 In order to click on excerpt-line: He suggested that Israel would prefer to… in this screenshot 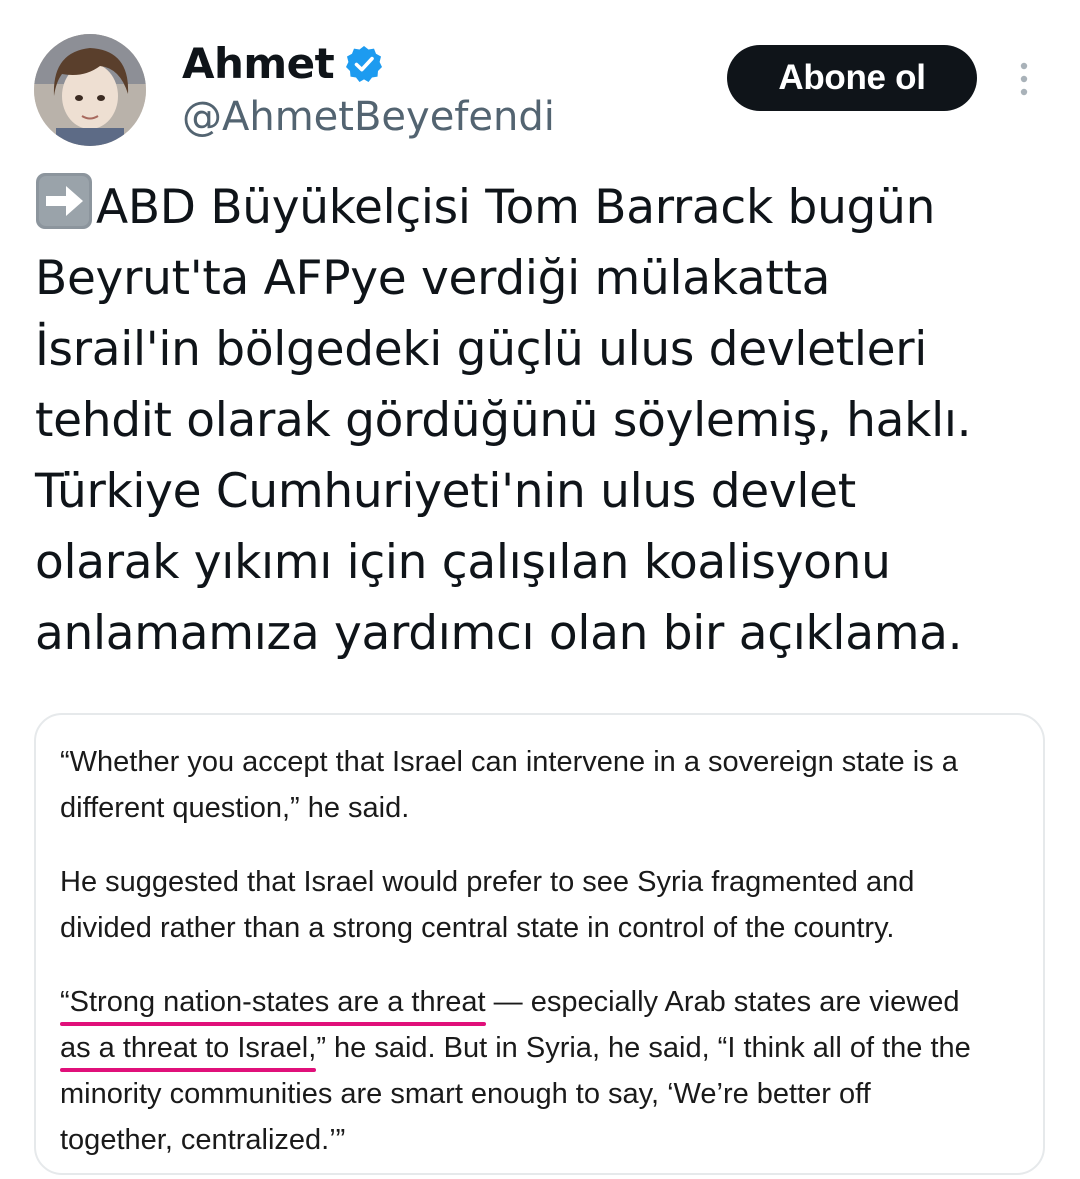, I will do `click(487, 882)`.